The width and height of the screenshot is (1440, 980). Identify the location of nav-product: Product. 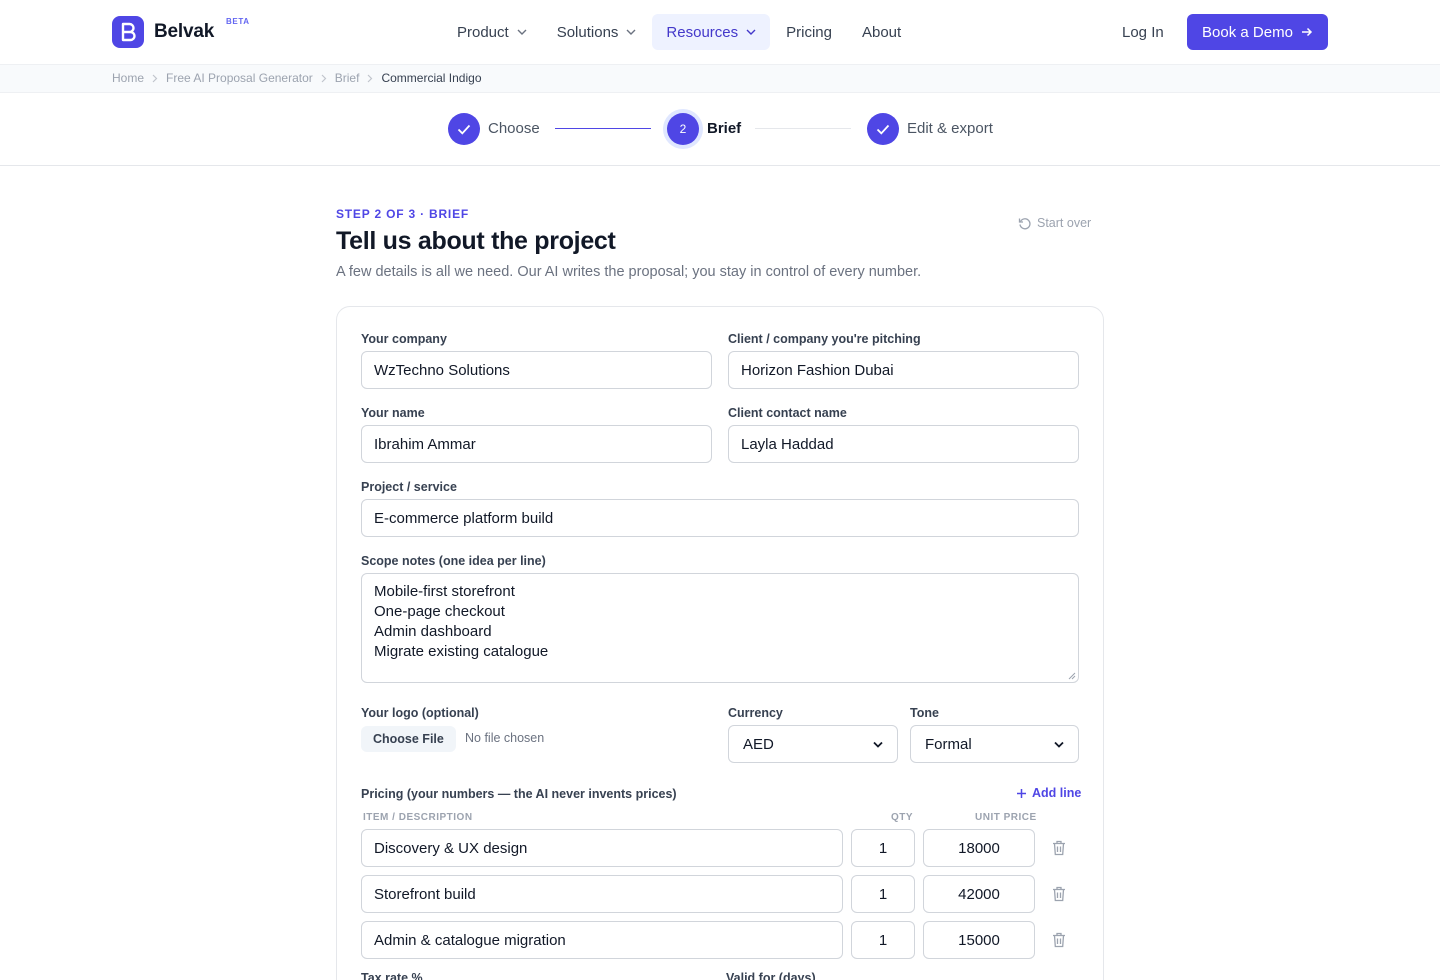
(492, 32).